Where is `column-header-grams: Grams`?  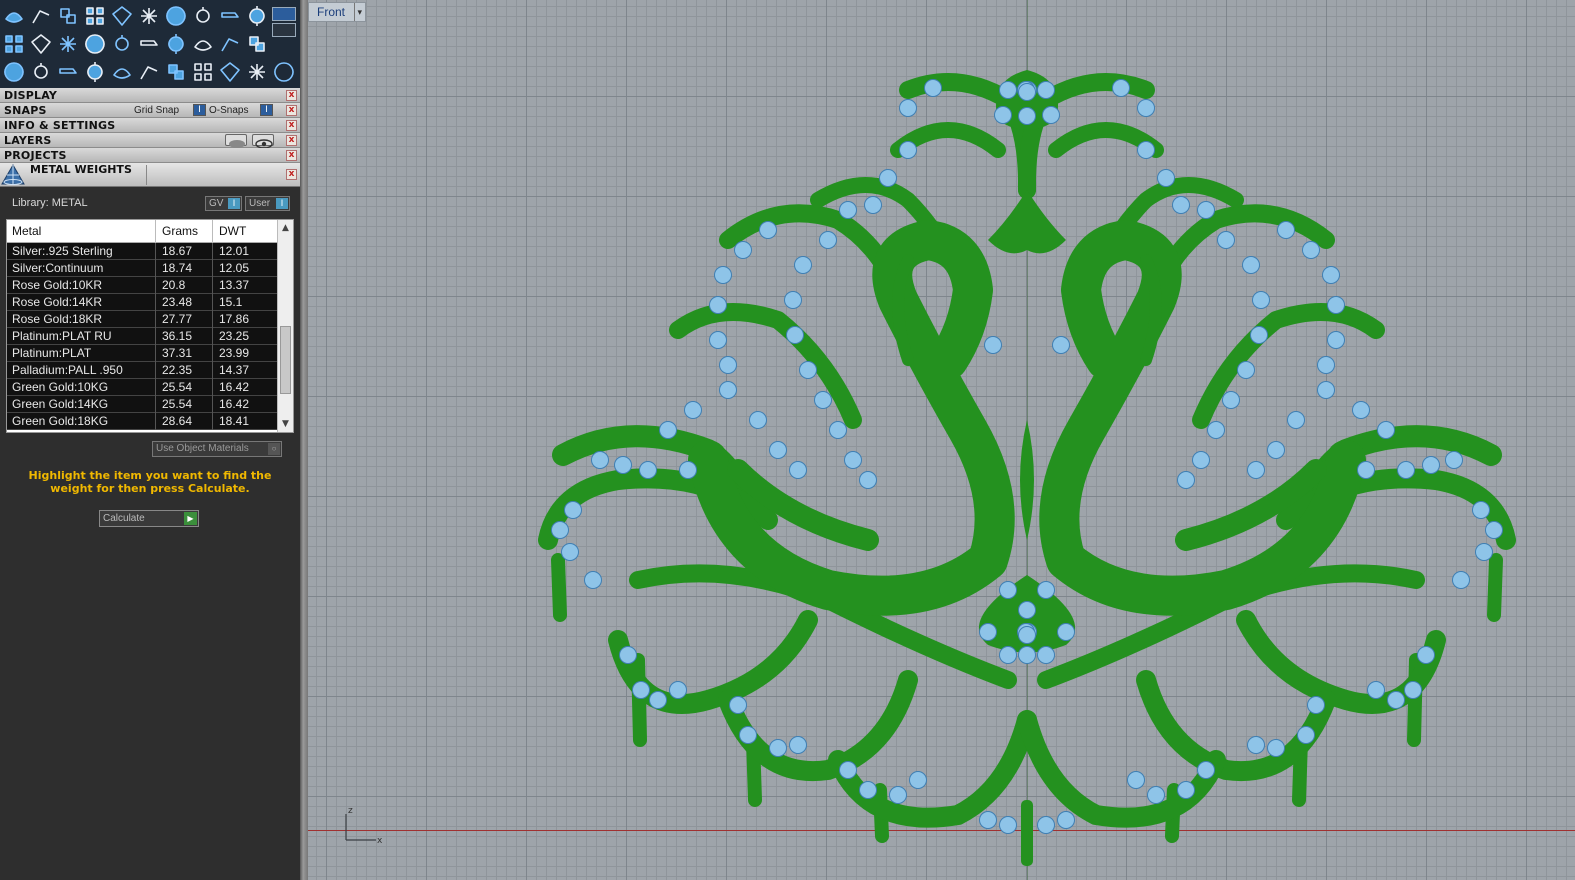 column-header-grams: Grams is located at coordinates (180, 231).